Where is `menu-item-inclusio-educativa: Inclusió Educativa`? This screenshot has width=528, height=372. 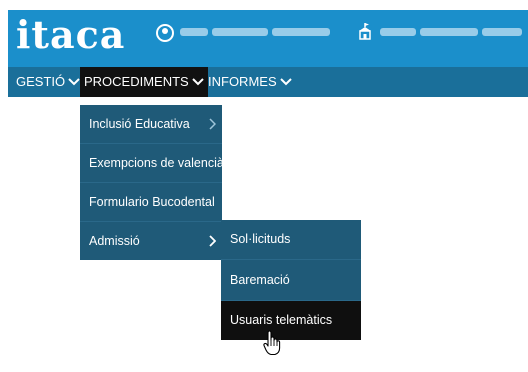
menu-item-inclusio-educativa: Inclusió Educativa is located at coordinates (151, 124).